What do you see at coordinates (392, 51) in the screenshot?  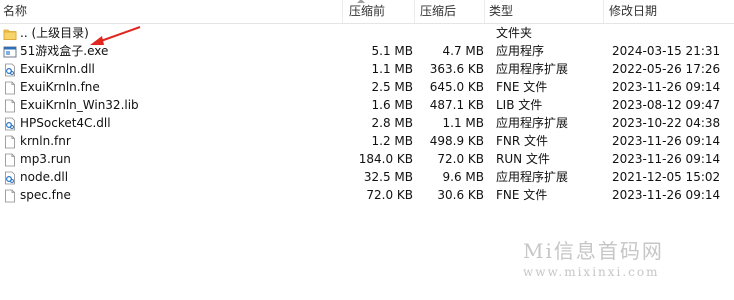 I see `compressed-before-size: 5.1 MB` at bounding box center [392, 51].